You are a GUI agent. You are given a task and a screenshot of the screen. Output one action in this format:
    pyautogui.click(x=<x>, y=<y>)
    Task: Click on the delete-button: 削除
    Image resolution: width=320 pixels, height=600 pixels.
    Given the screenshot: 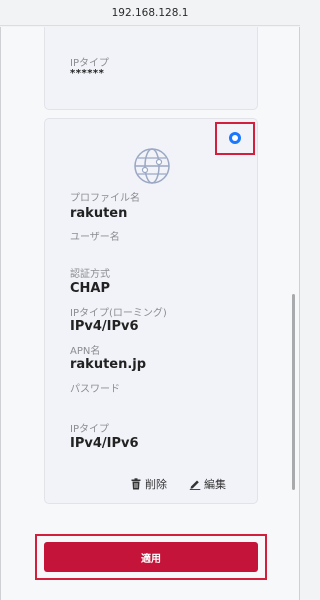 What is the action you would take?
    pyautogui.click(x=148, y=484)
    